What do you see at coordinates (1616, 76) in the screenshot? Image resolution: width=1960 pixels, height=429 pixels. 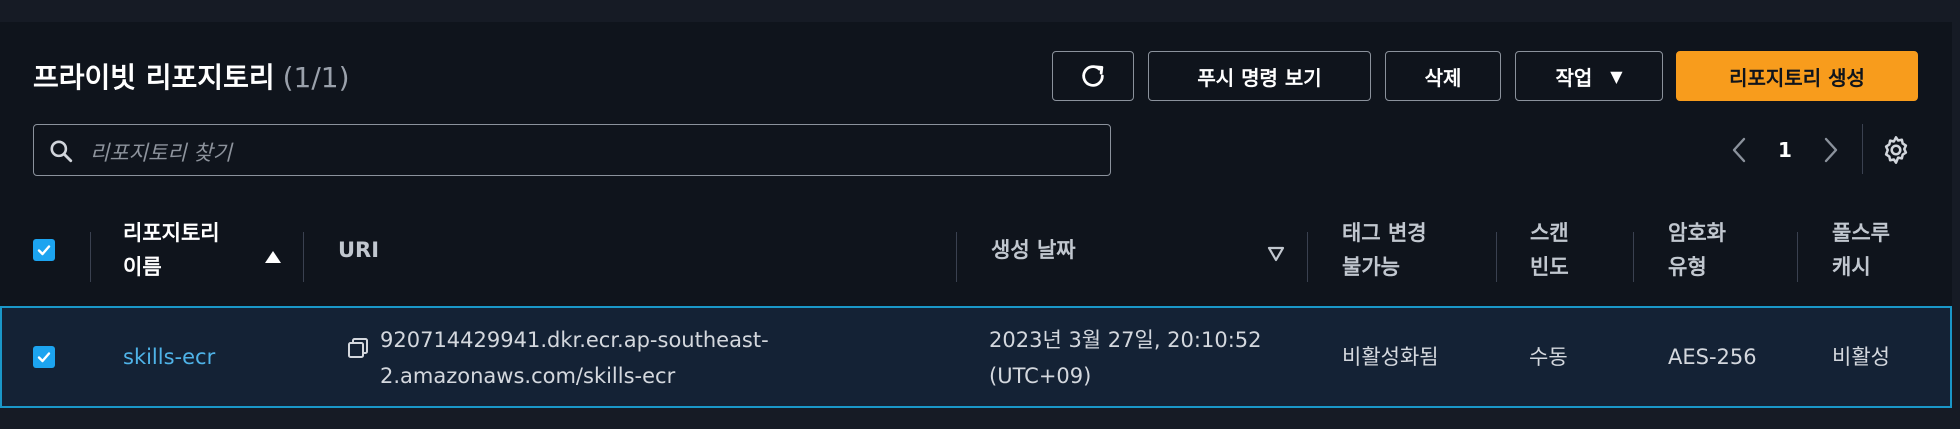 I see `caret-down-icon: ▼` at bounding box center [1616, 76].